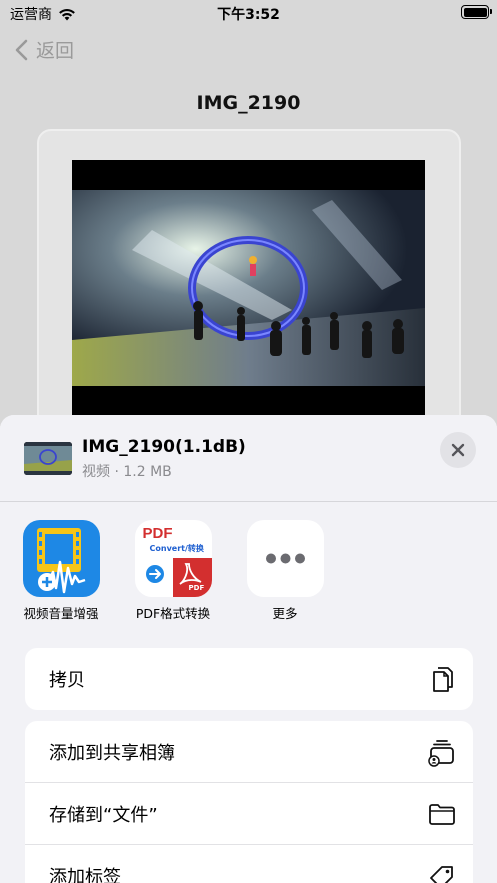 This screenshot has height=883, width=497. Describe the element at coordinates (442, 814) in the screenshot. I see `folder-icon` at that location.